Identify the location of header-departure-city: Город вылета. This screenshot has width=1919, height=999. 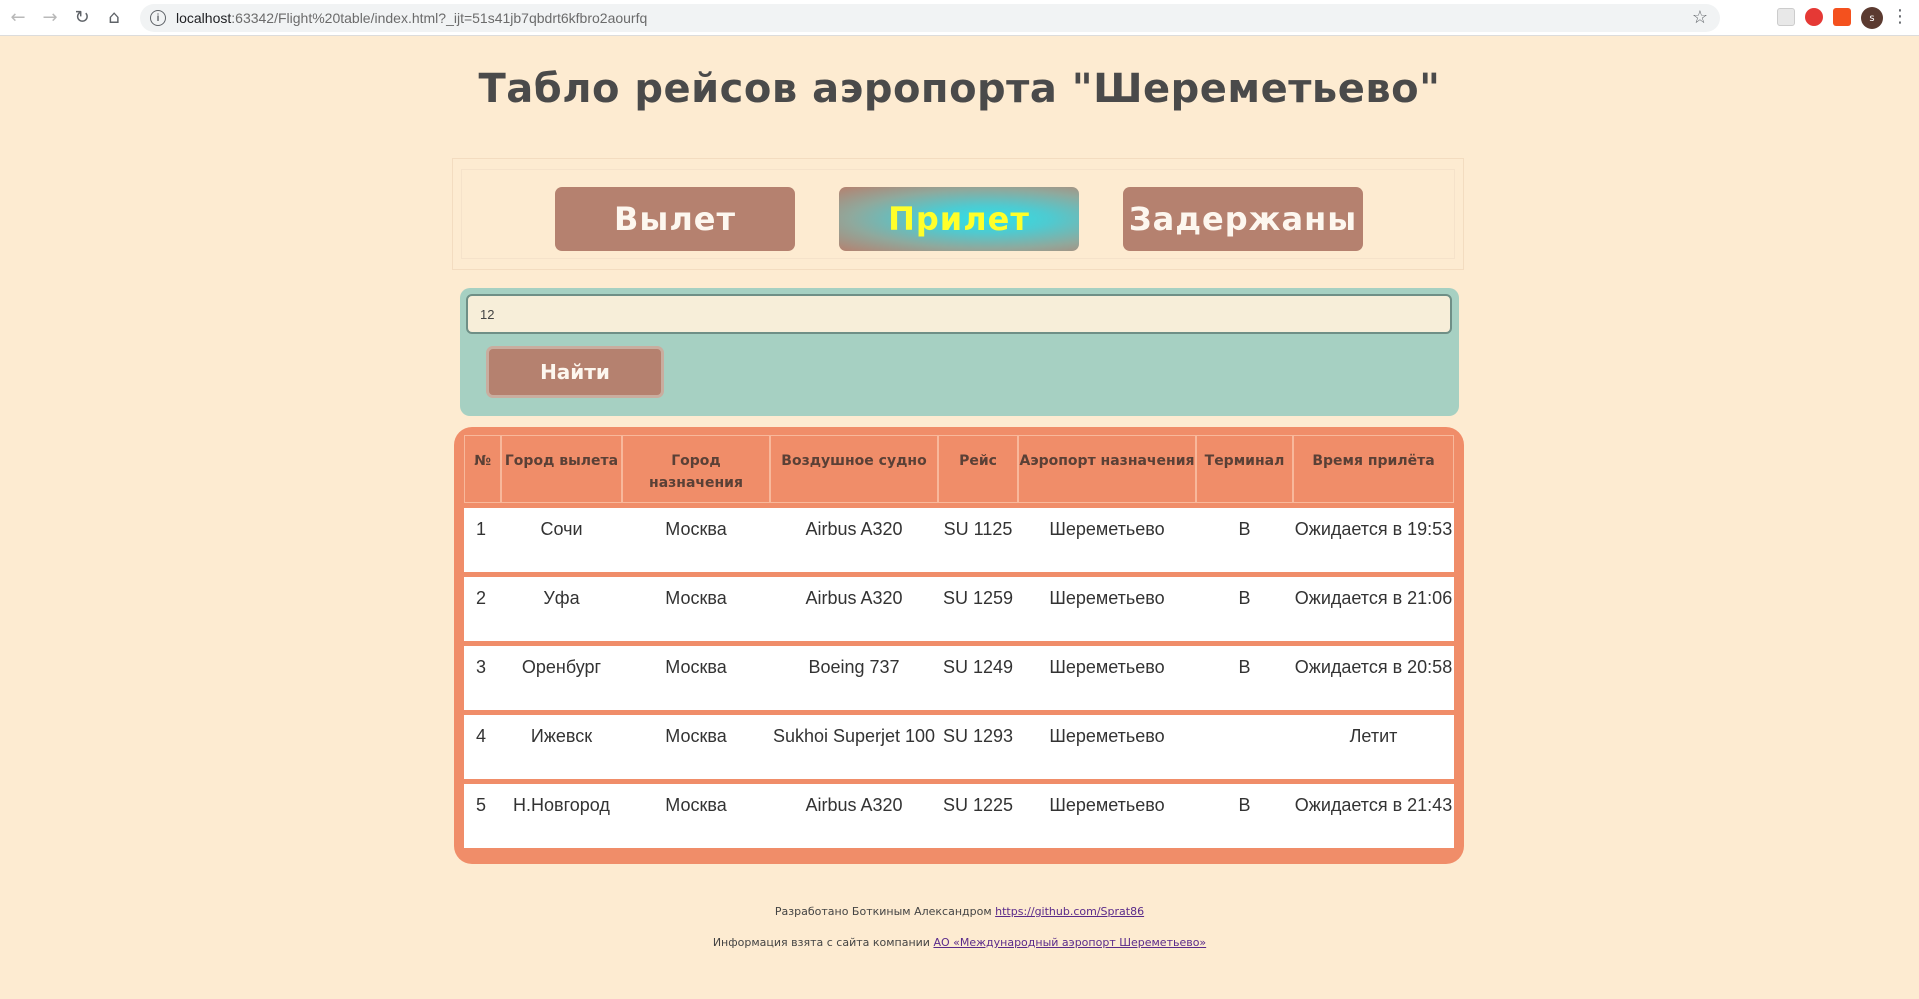
(561, 469).